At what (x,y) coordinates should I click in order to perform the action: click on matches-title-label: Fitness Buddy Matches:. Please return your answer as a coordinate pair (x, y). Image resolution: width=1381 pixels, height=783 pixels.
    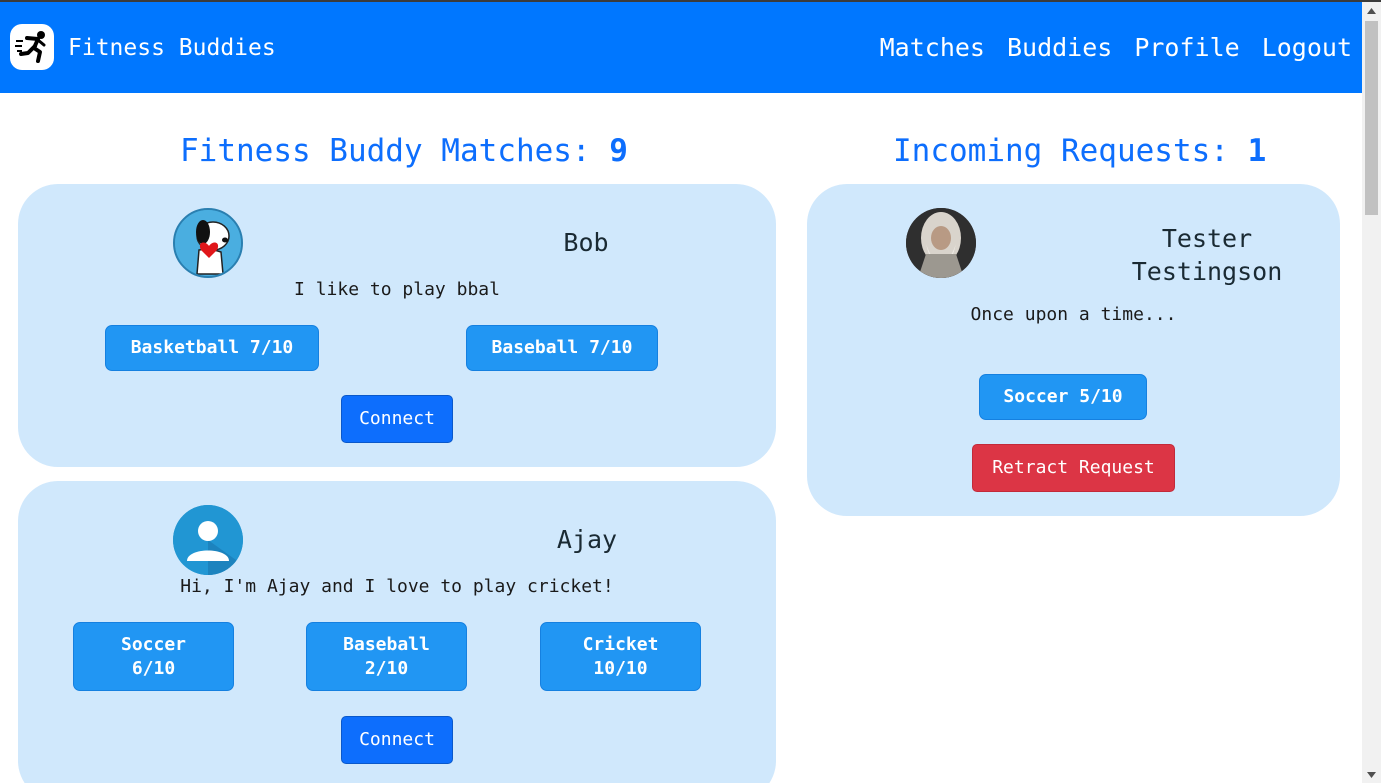
    Looking at the image, I should click on (385, 151).